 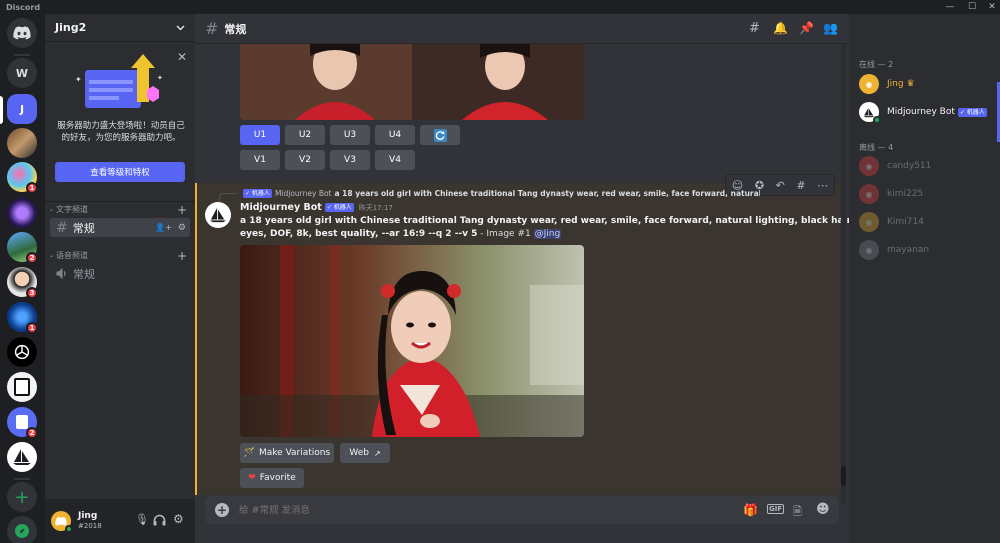 I want to click on more-options-icon: ⋯, so click(x=822, y=185).